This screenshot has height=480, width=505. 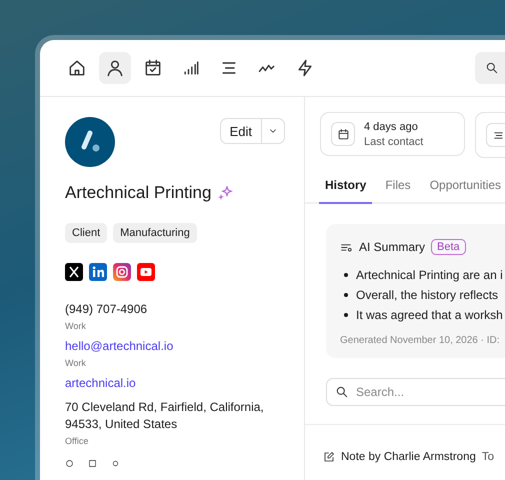 I want to click on tab: Opportunities, so click(x=464, y=186).